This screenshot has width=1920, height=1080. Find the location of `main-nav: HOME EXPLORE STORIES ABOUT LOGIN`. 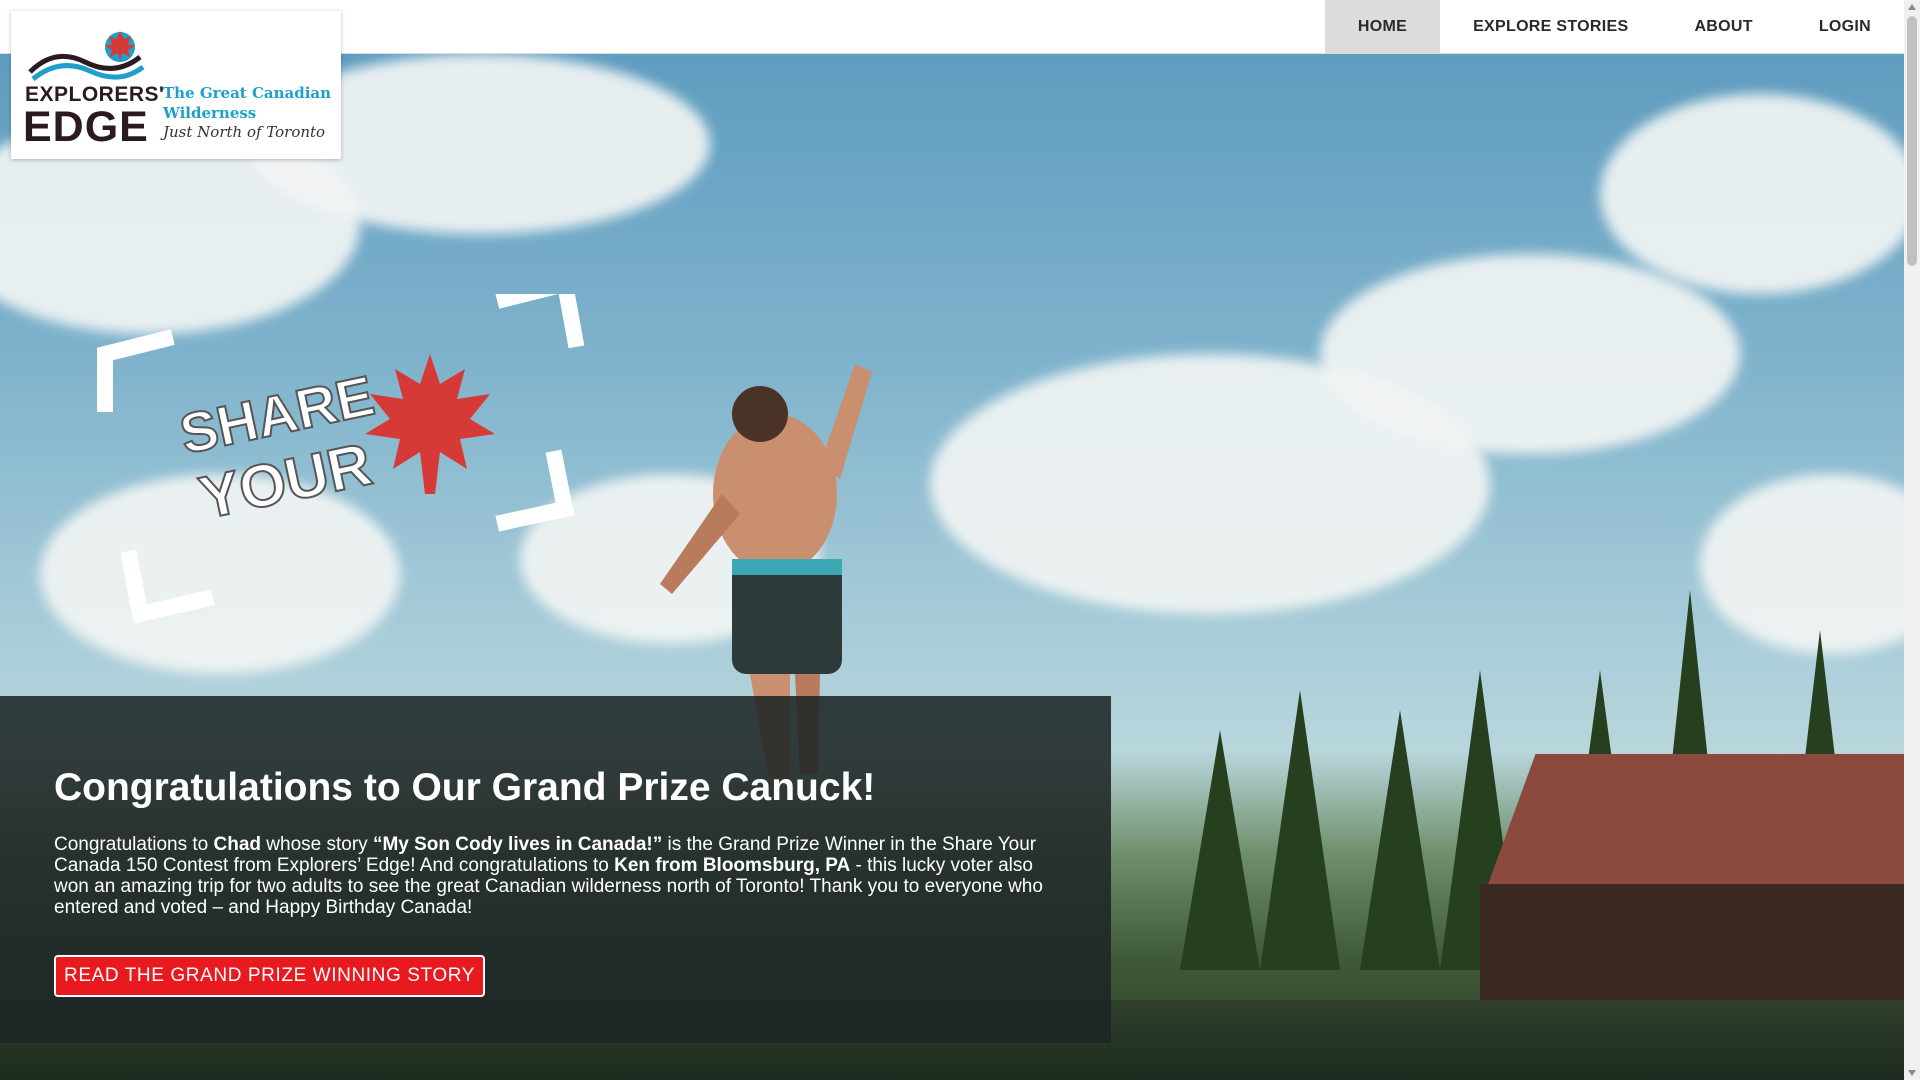

main-nav: HOME EXPLORE STORIES ABOUT LOGIN is located at coordinates (1614, 27).